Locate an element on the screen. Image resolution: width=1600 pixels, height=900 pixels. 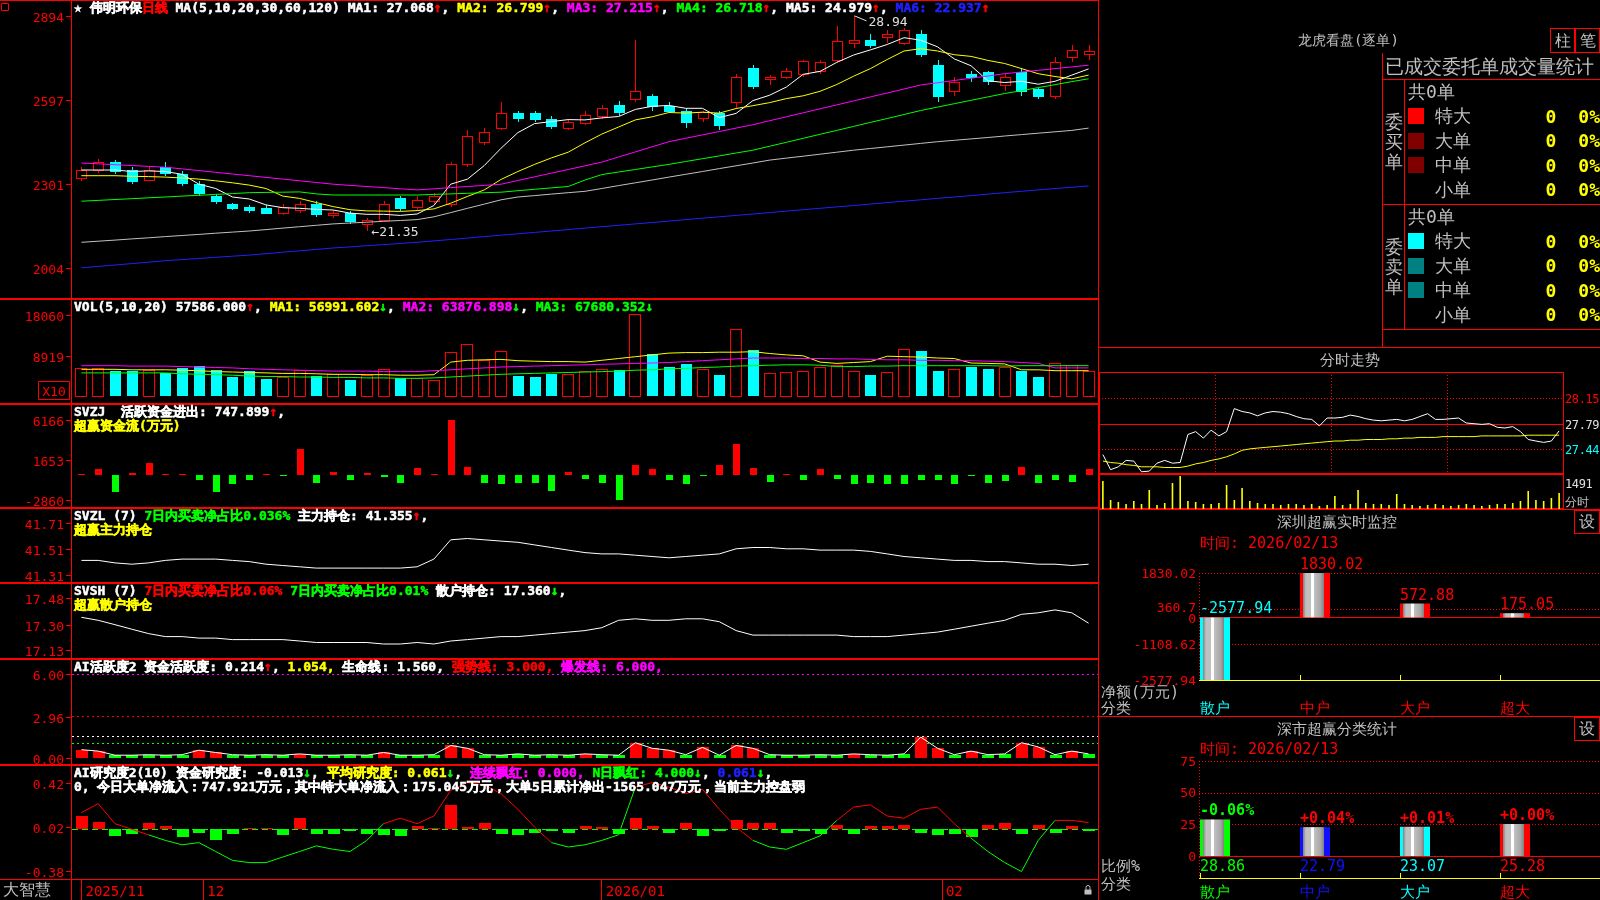
indicator-legend: VOL(5,10,20) 57586.000↑, MA1: 56991.602↓, MA2: 63876.898↓, MA3: 67680.352↓ is located at coordinates (364, 307).